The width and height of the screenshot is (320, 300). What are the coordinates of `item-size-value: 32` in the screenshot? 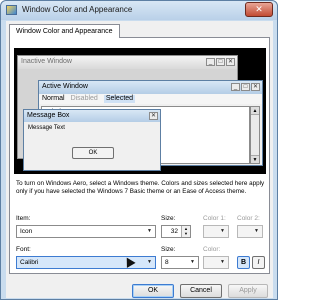 It's located at (174, 231).